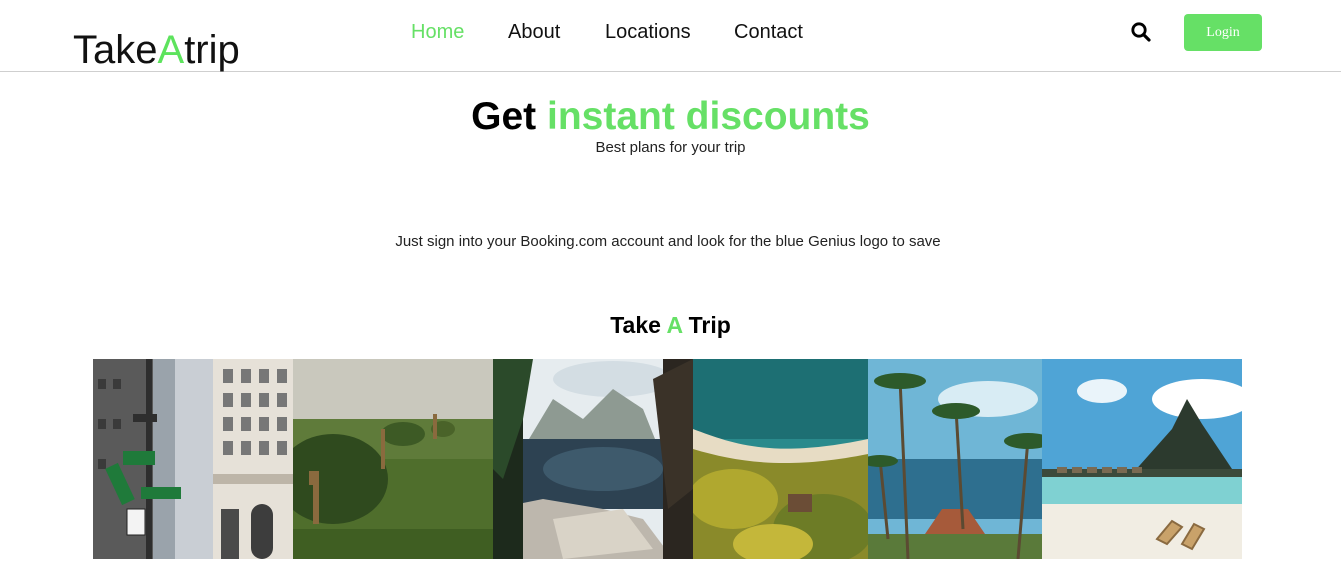 The width and height of the screenshot is (1341, 571). Describe the element at coordinates (780, 459) in the screenshot. I see `gallery-image-coast` at that location.